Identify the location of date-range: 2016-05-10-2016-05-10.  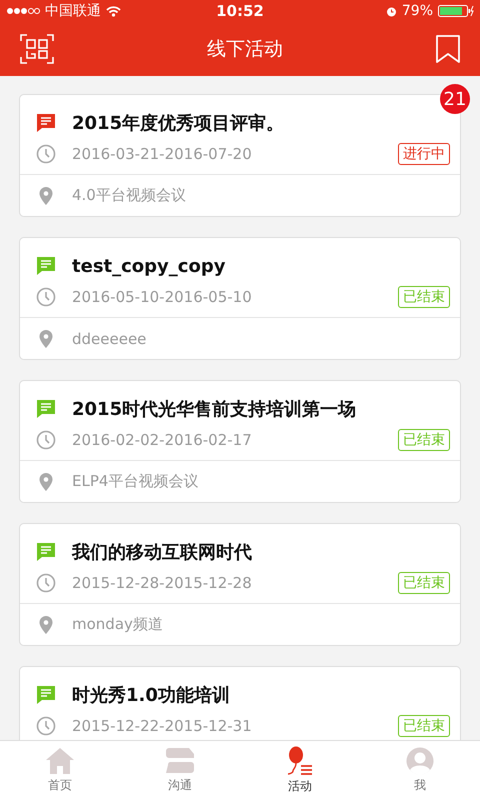
(162, 297).